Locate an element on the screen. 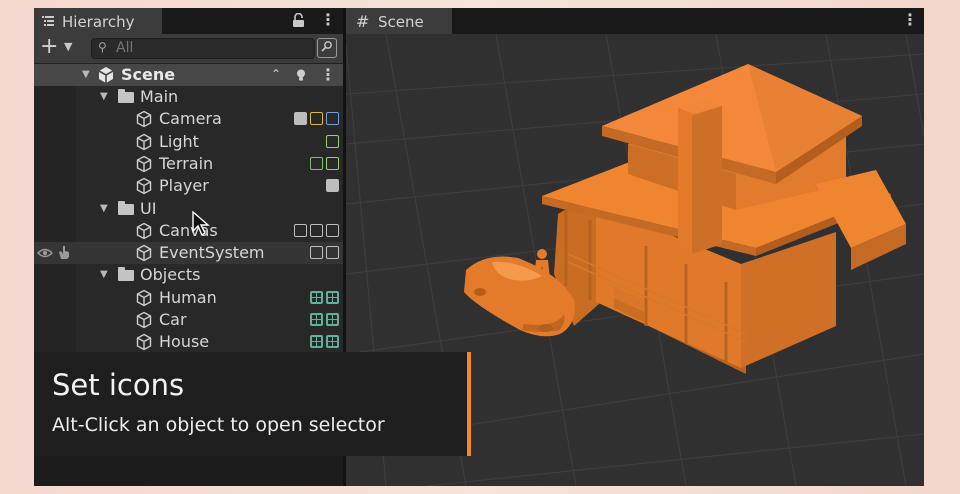 This screenshot has width=960, height=494. scene-tab-bar: # Scene ⋮ is located at coordinates (635, 21).